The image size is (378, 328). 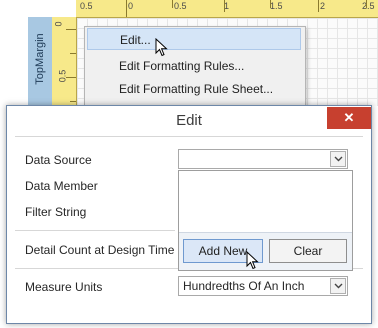 What do you see at coordinates (265, 220) in the screenshot?
I see `data-source-dropdown: Add New Clear` at bounding box center [265, 220].